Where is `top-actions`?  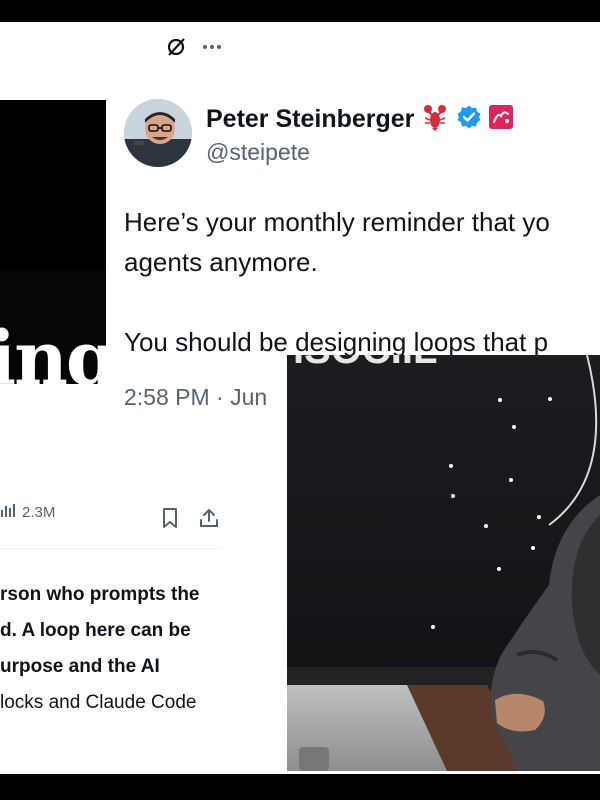
top-actions is located at coordinates (194, 47).